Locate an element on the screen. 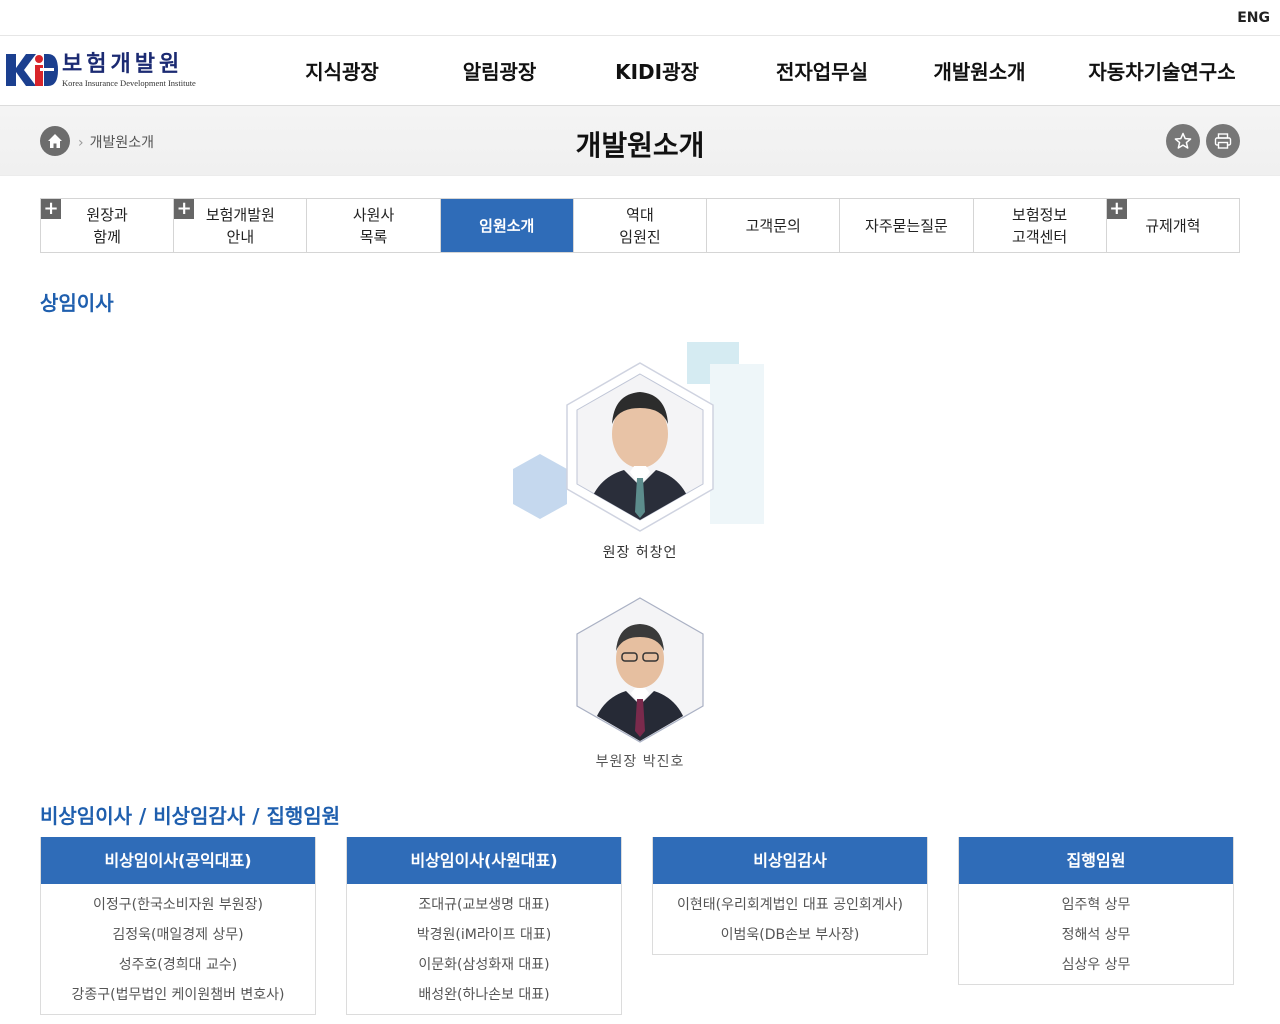 This screenshot has height=1024, width=1280. nav-knowledge: 지식광장 is located at coordinates (342, 71).